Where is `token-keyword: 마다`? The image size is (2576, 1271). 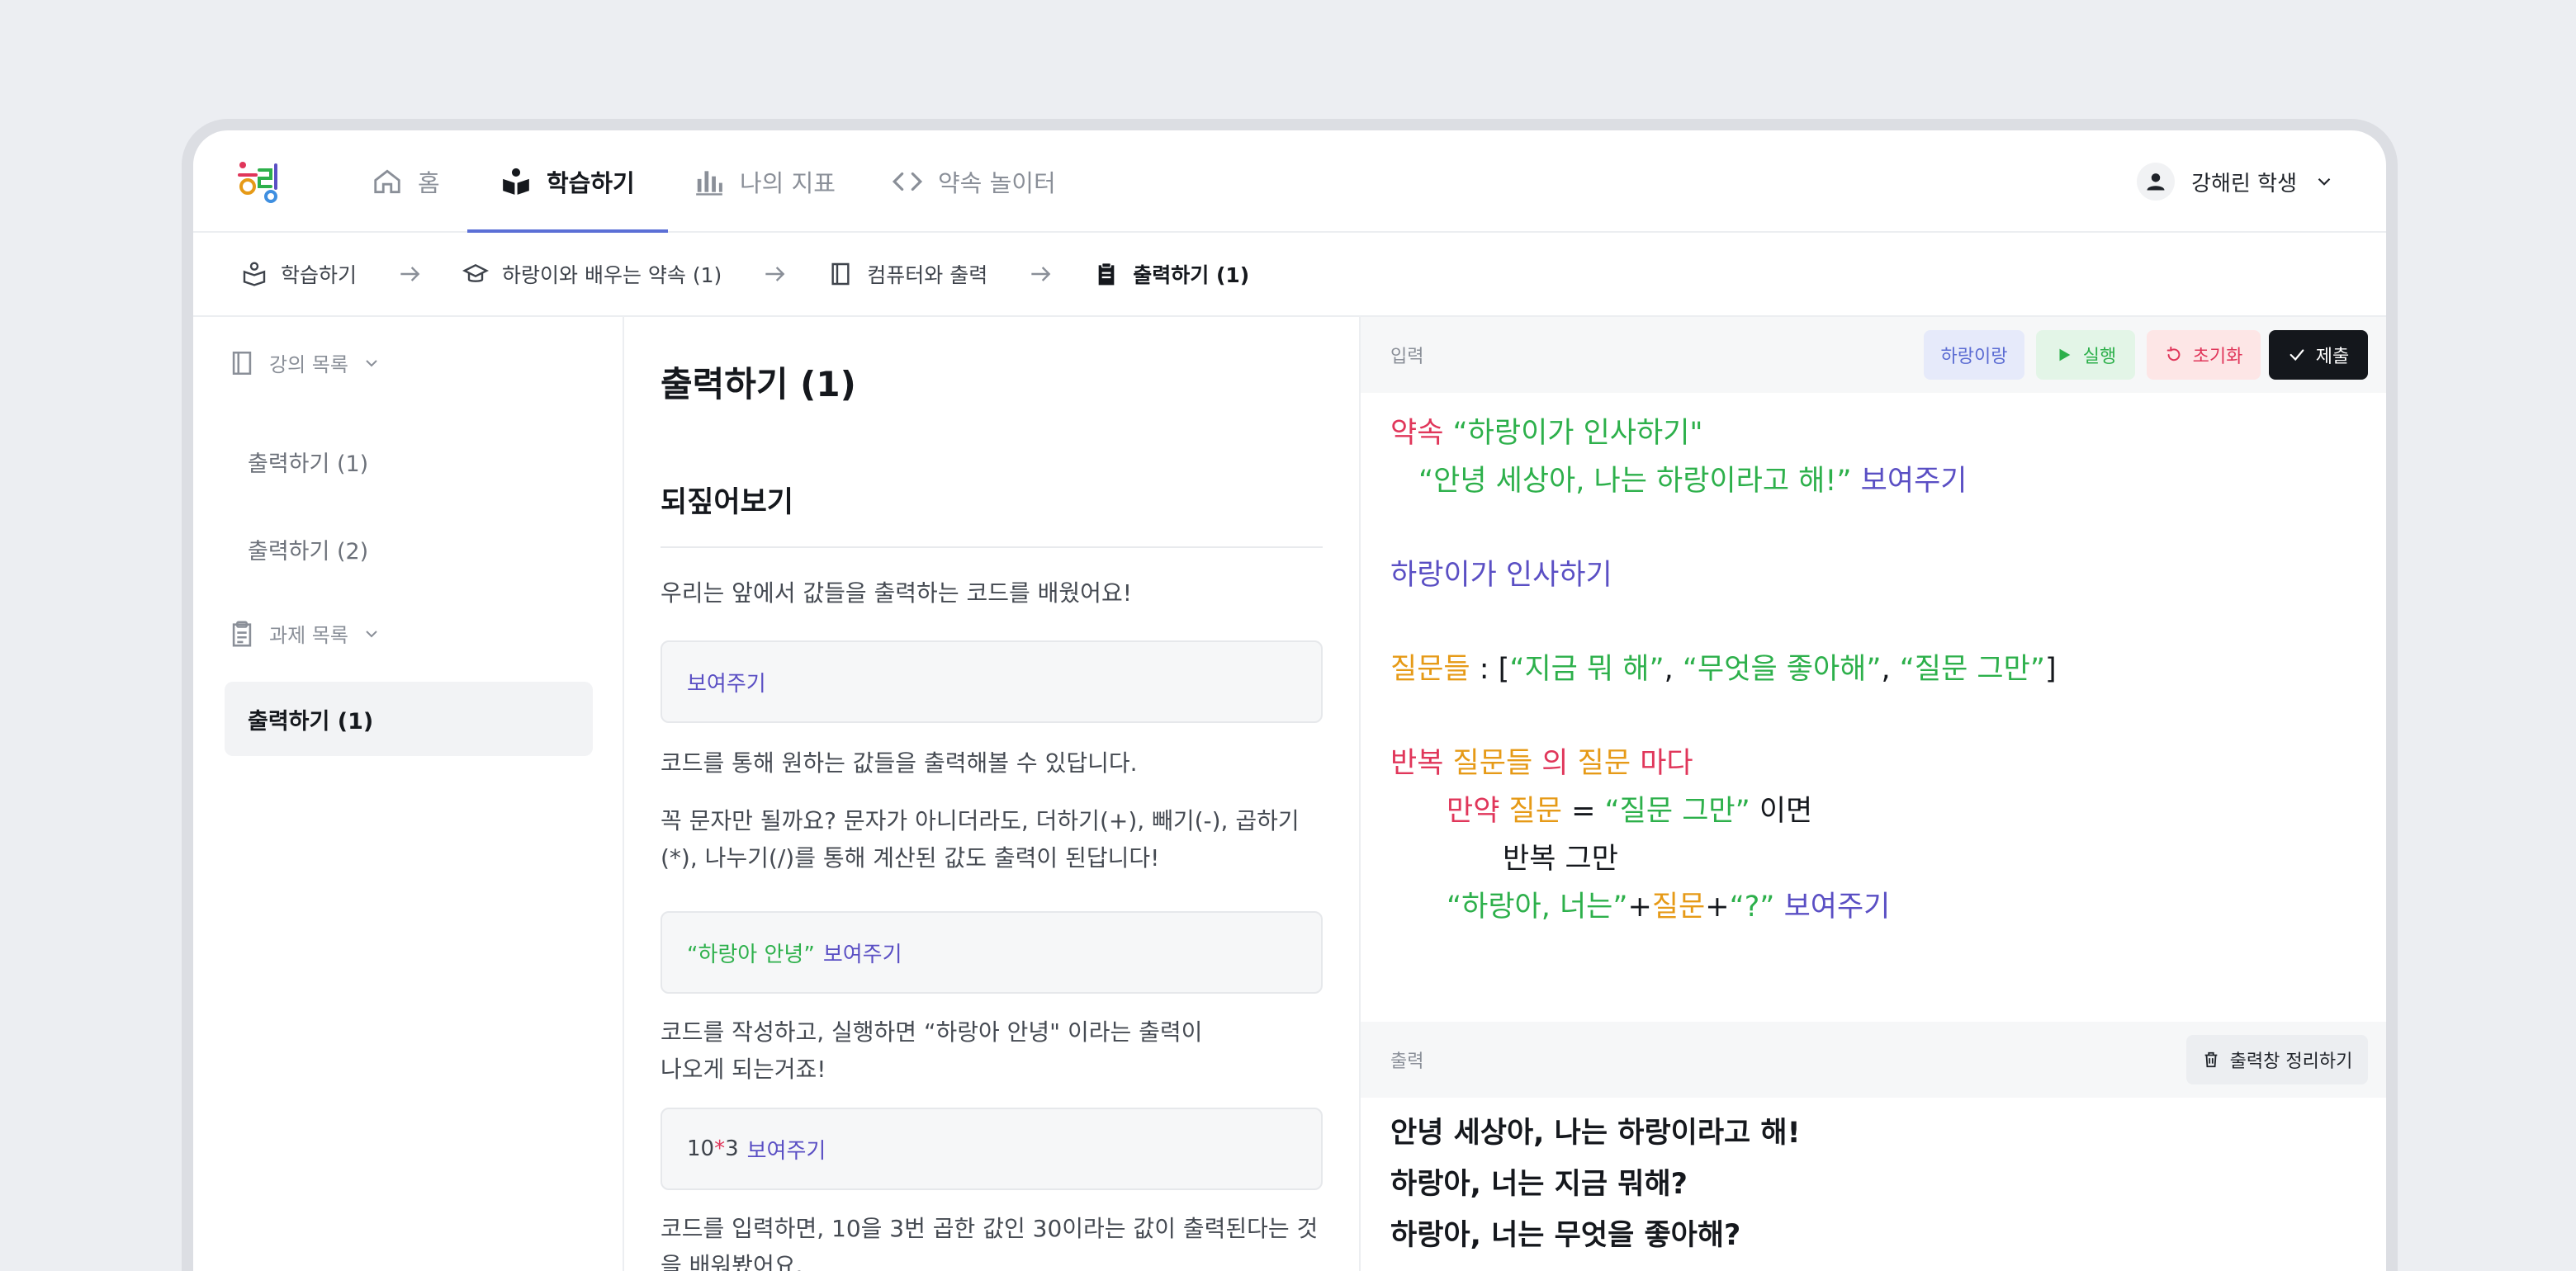
token-keyword: 마다 is located at coordinates (1666, 763).